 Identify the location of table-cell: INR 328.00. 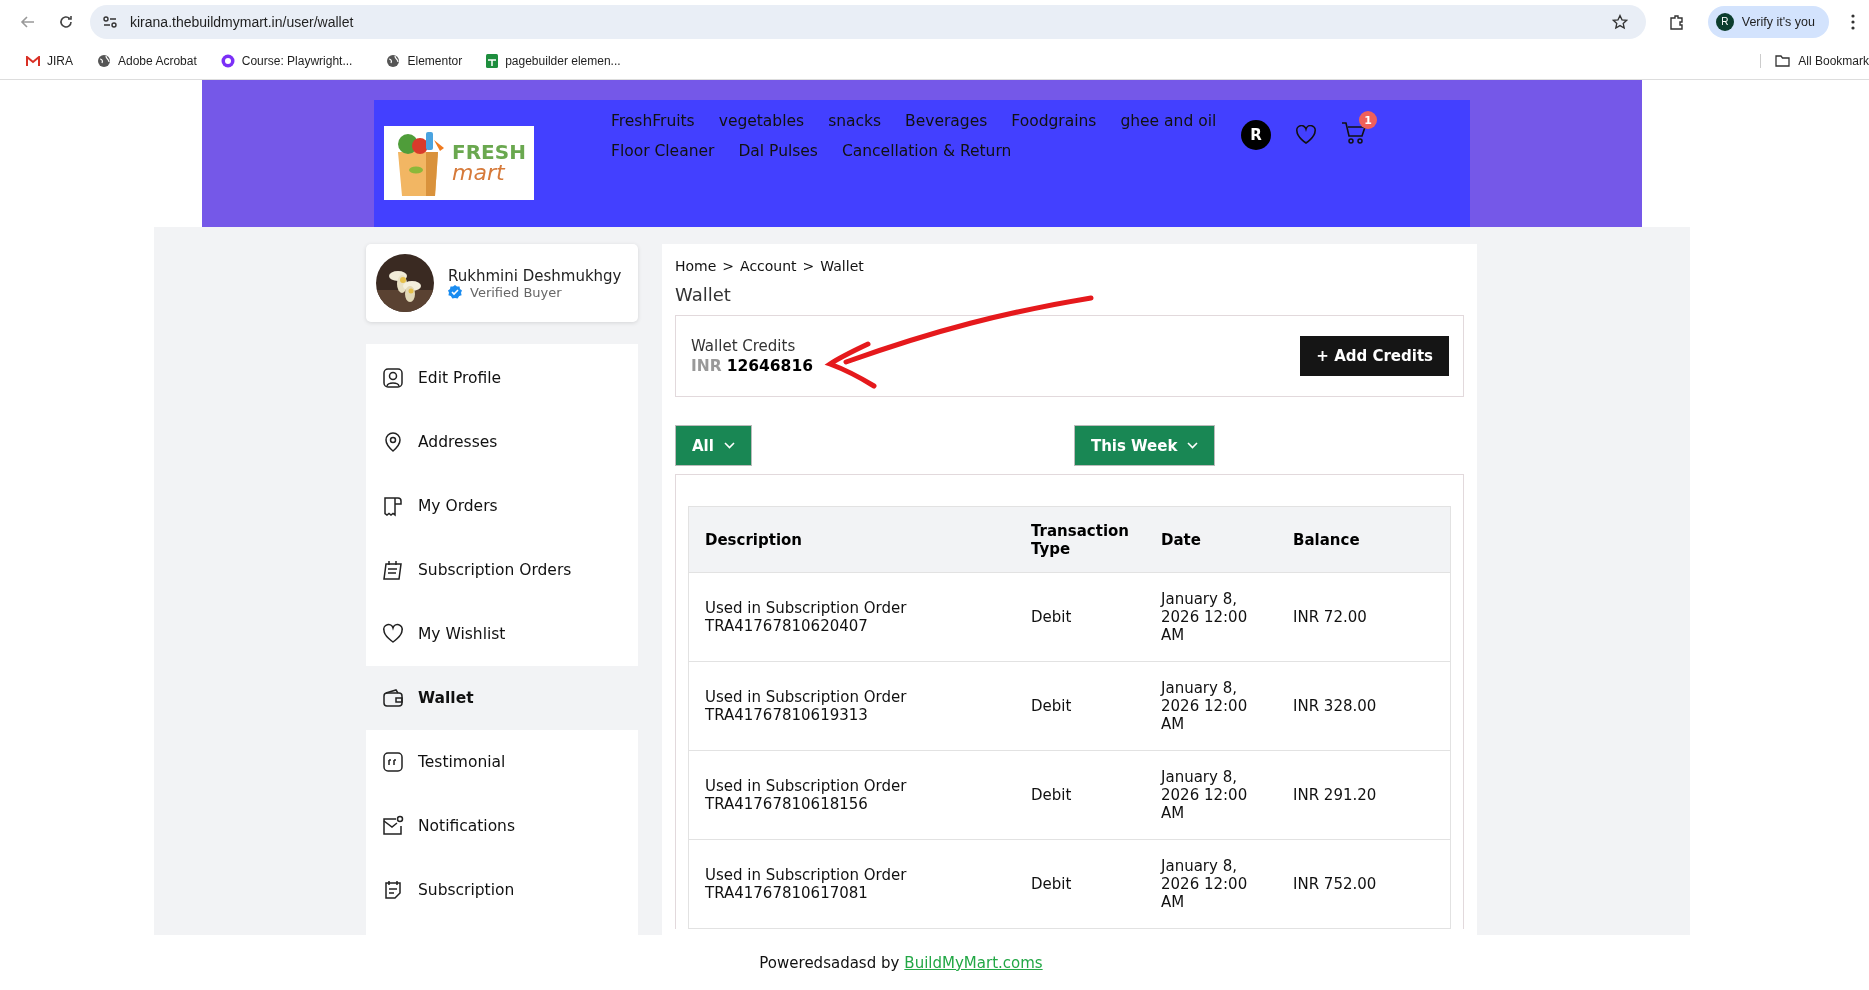
(1364, 706).